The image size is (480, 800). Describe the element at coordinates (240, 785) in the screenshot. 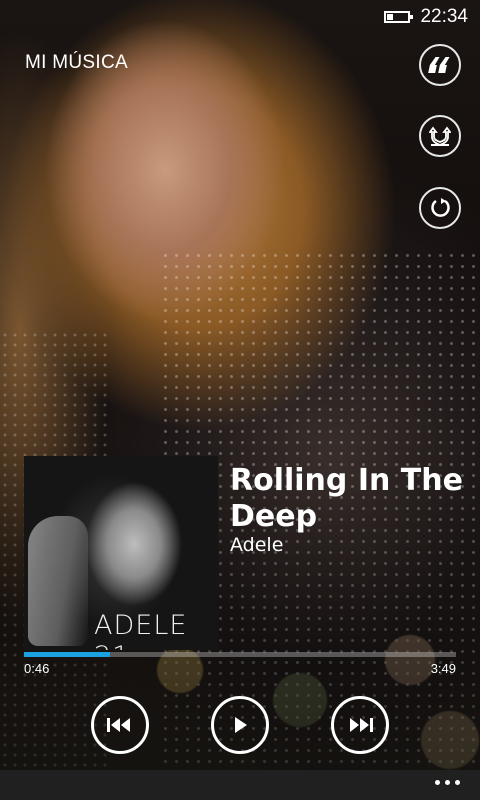

I see `app-bar` at that location.